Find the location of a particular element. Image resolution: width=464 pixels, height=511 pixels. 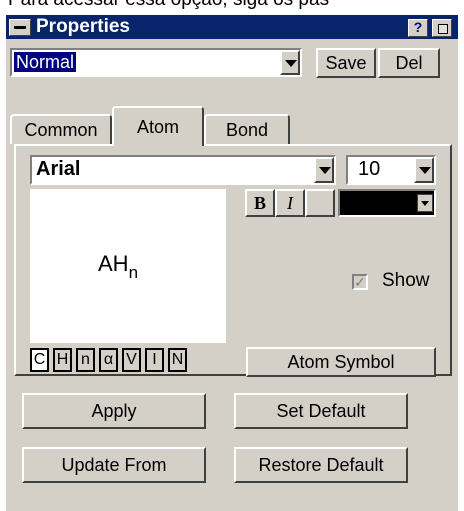

window-title: Properties is located at coordinates (83, 26).